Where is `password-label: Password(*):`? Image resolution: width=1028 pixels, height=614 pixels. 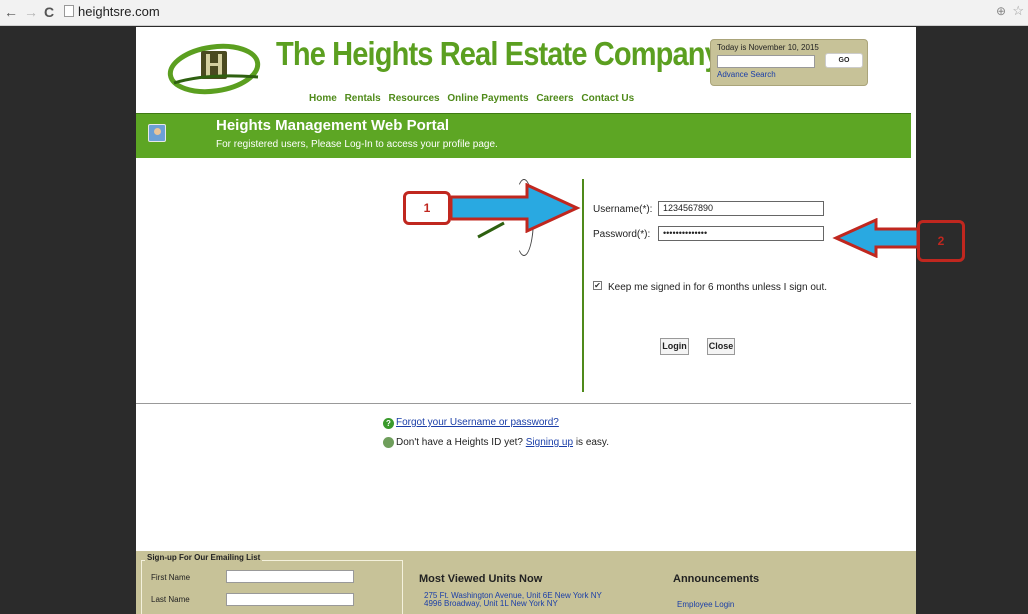
password-label: Password(*): is located at coordinates (622, 234).